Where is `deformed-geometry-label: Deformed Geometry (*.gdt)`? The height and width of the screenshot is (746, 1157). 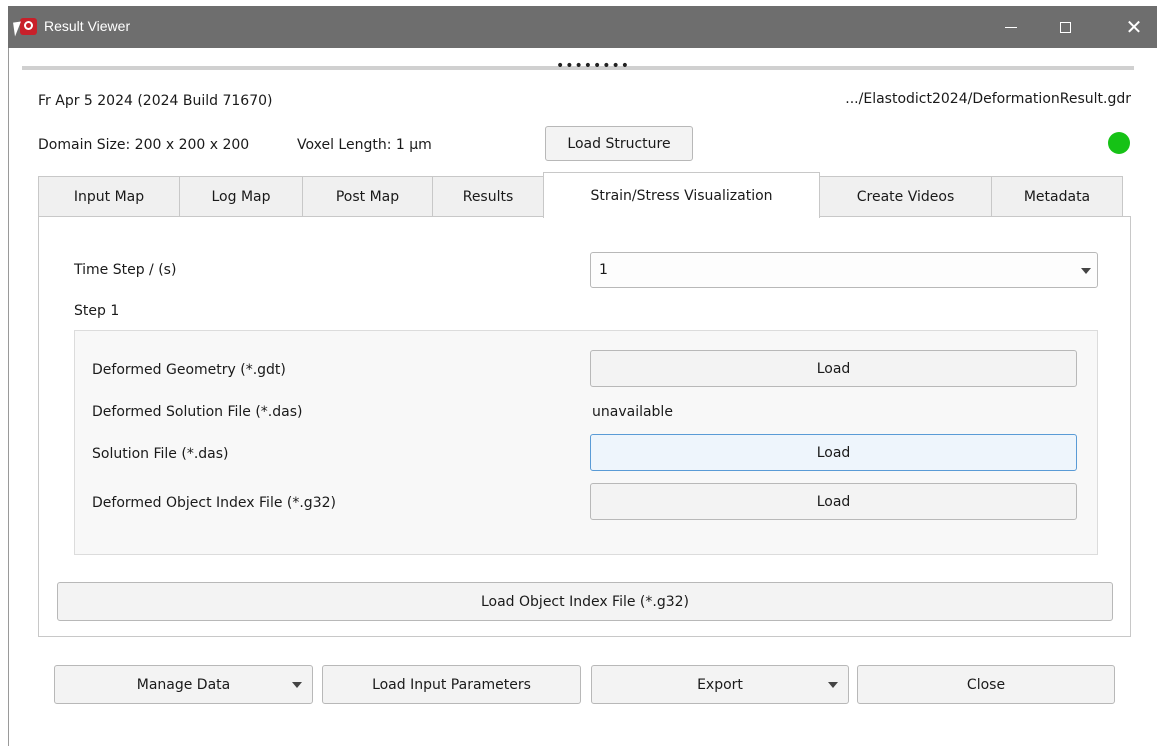
deformed-geometry-label: Deformed Geometry (*.gdt) is located at coordinates (189, 370).